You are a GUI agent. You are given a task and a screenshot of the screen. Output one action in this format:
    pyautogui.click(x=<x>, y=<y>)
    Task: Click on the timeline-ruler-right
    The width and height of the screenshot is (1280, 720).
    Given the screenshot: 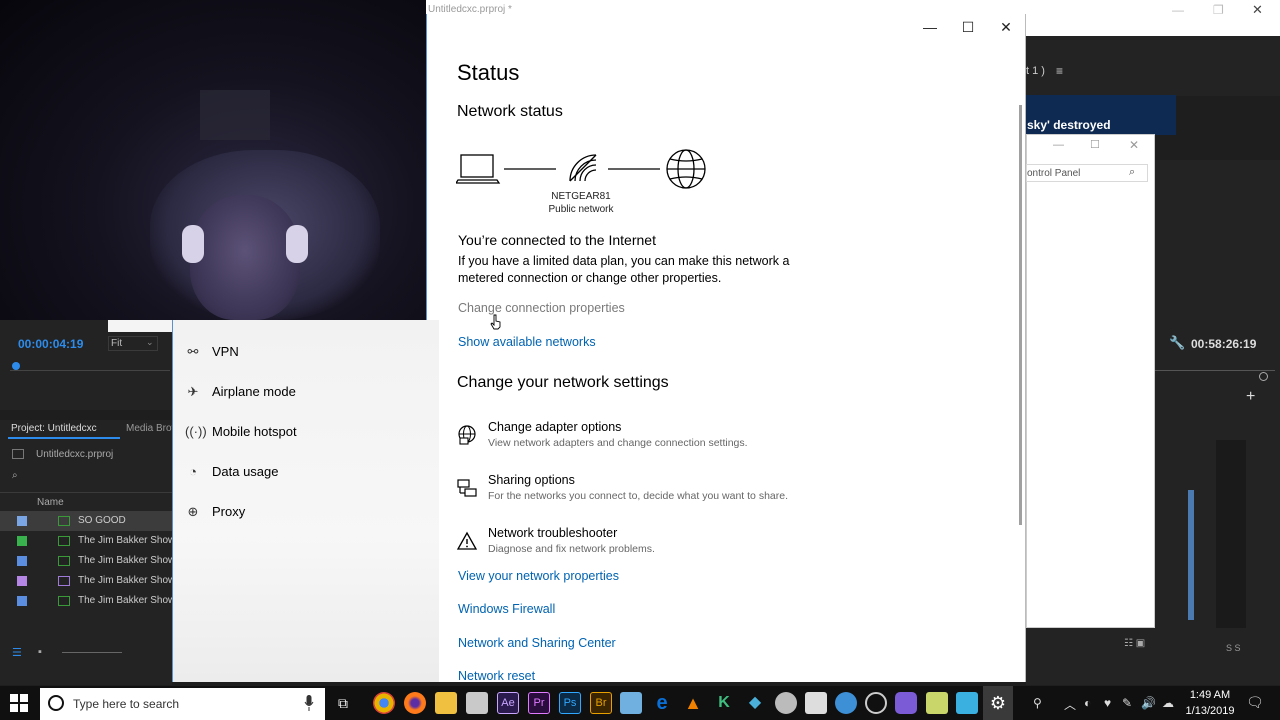 What is the action you would take?
    pyautogui.click(x=1215, y=375)
    